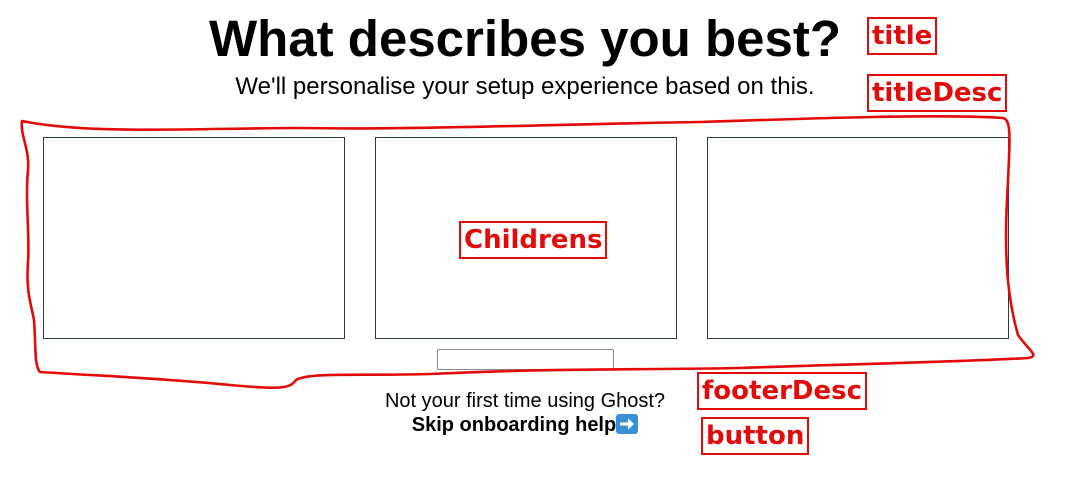 The height and width of the screenshot is (477, 1077). Describe the element at coordinates (782, 391) in the screenshot. I see `annotation-label-footerdesc: footerDesc` at that location.